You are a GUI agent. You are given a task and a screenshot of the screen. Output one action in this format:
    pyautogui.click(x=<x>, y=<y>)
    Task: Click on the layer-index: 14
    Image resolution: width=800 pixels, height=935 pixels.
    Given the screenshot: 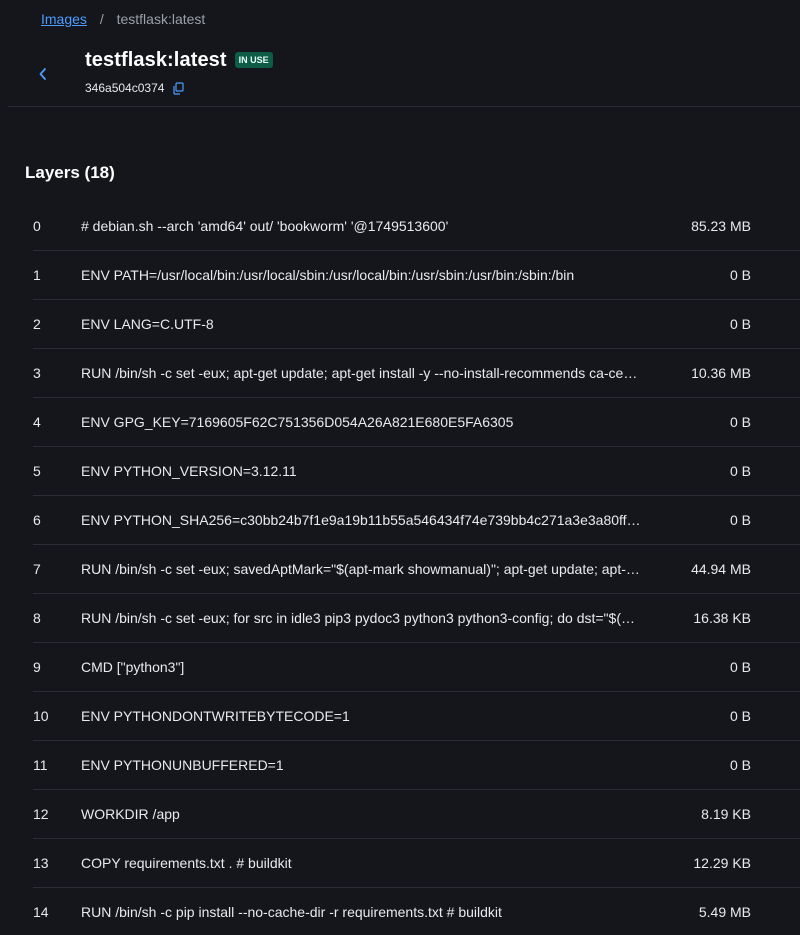 What is the action you would take?
    pyautogui.click(x=41, y=912)
    